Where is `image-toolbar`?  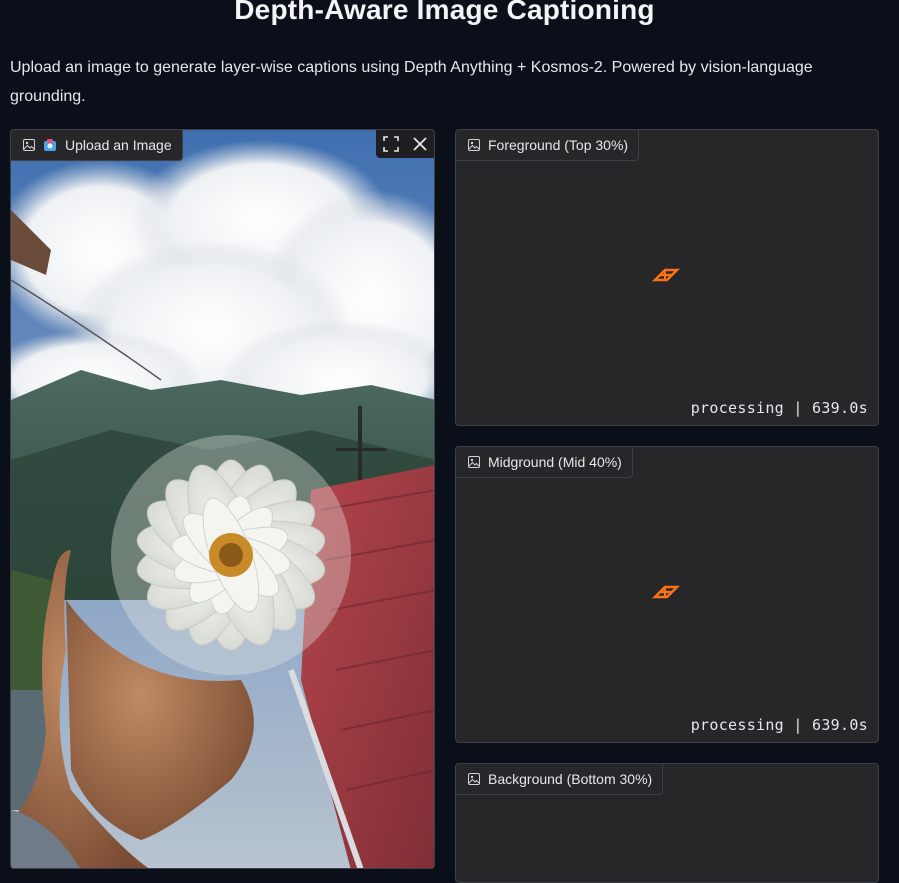
image-toolbar is located at coordinates (405, 144).